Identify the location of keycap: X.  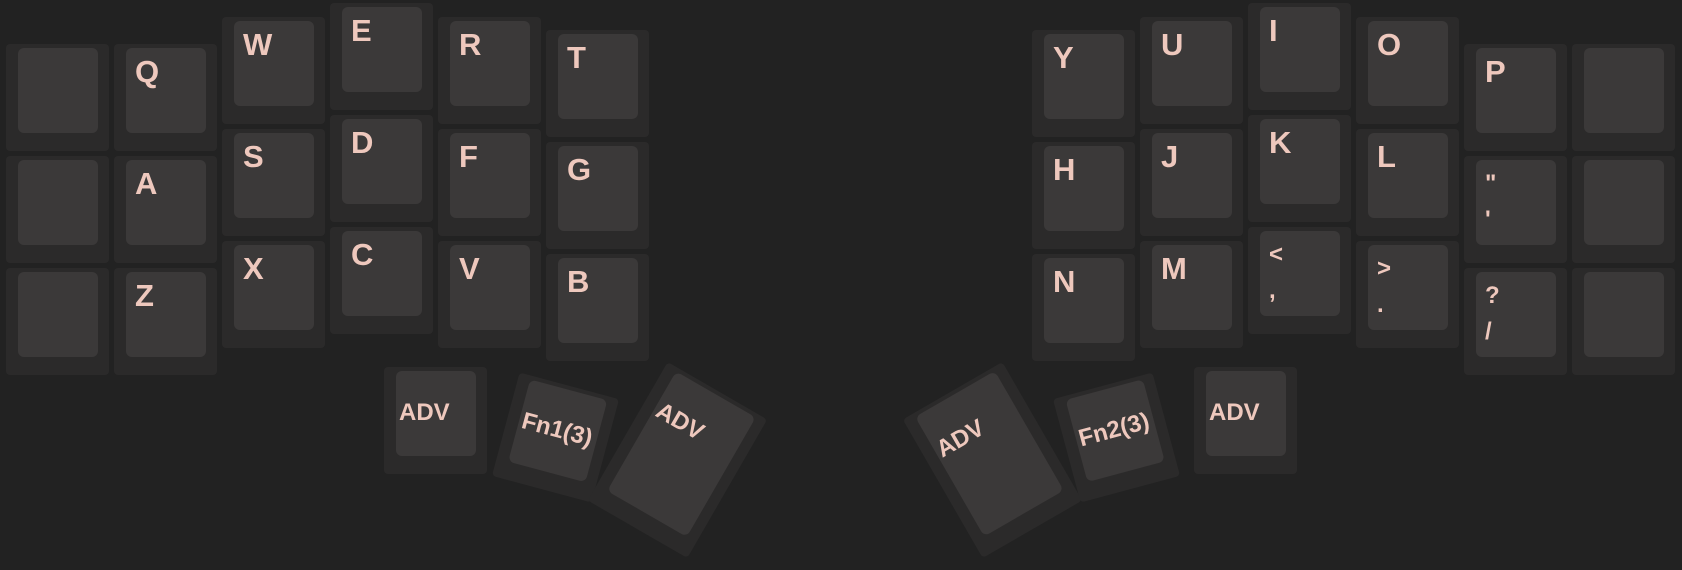
(274, 287).